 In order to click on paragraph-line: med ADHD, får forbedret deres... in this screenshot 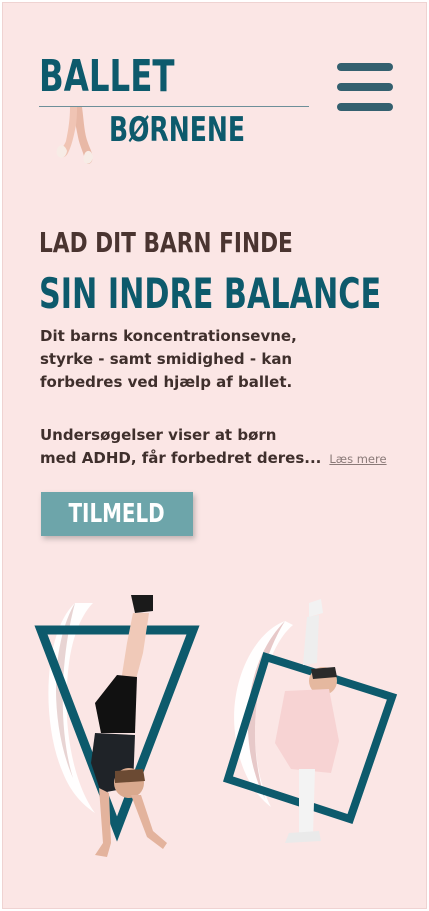, I will do `click(181, 458)`.